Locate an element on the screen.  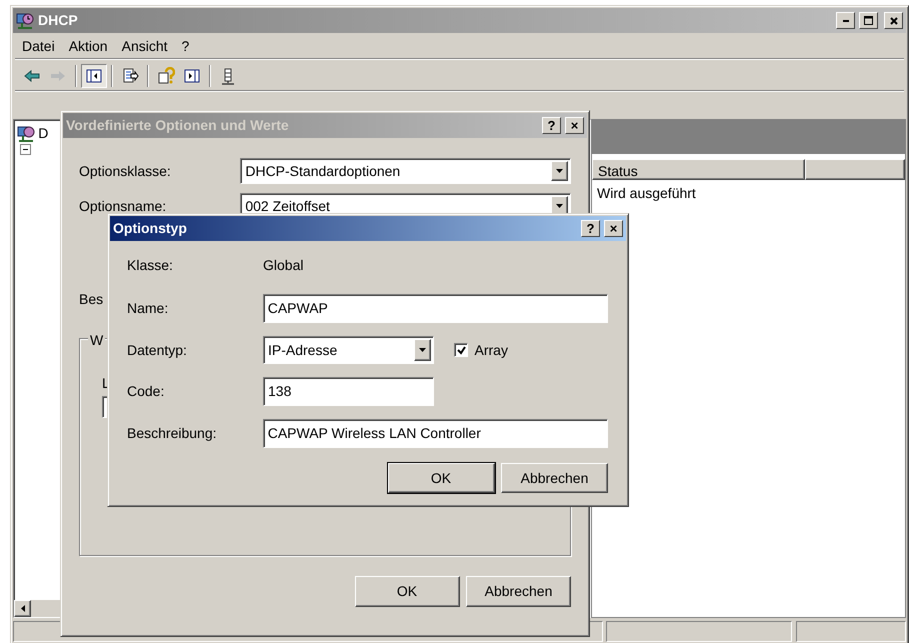
tree-pane-icon is located at coordinates (94, 75).